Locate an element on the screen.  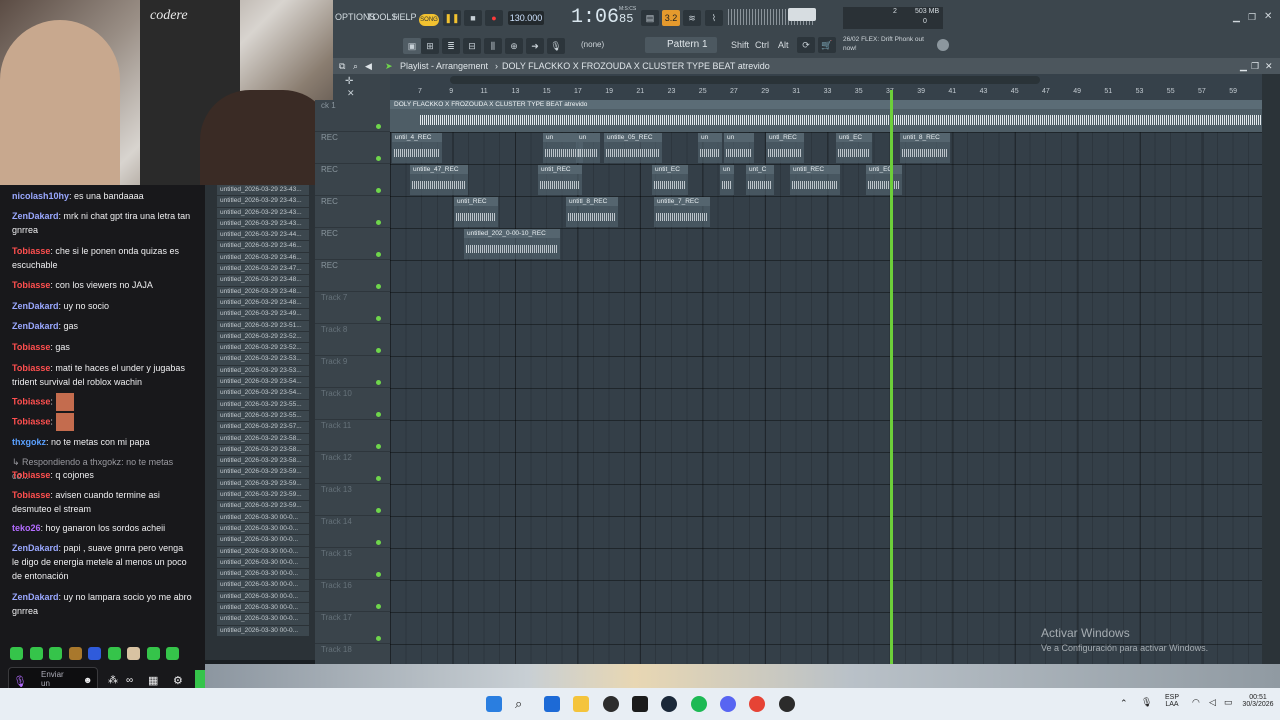
window-close-button: ✕ is located at coordinates (1268, 16).